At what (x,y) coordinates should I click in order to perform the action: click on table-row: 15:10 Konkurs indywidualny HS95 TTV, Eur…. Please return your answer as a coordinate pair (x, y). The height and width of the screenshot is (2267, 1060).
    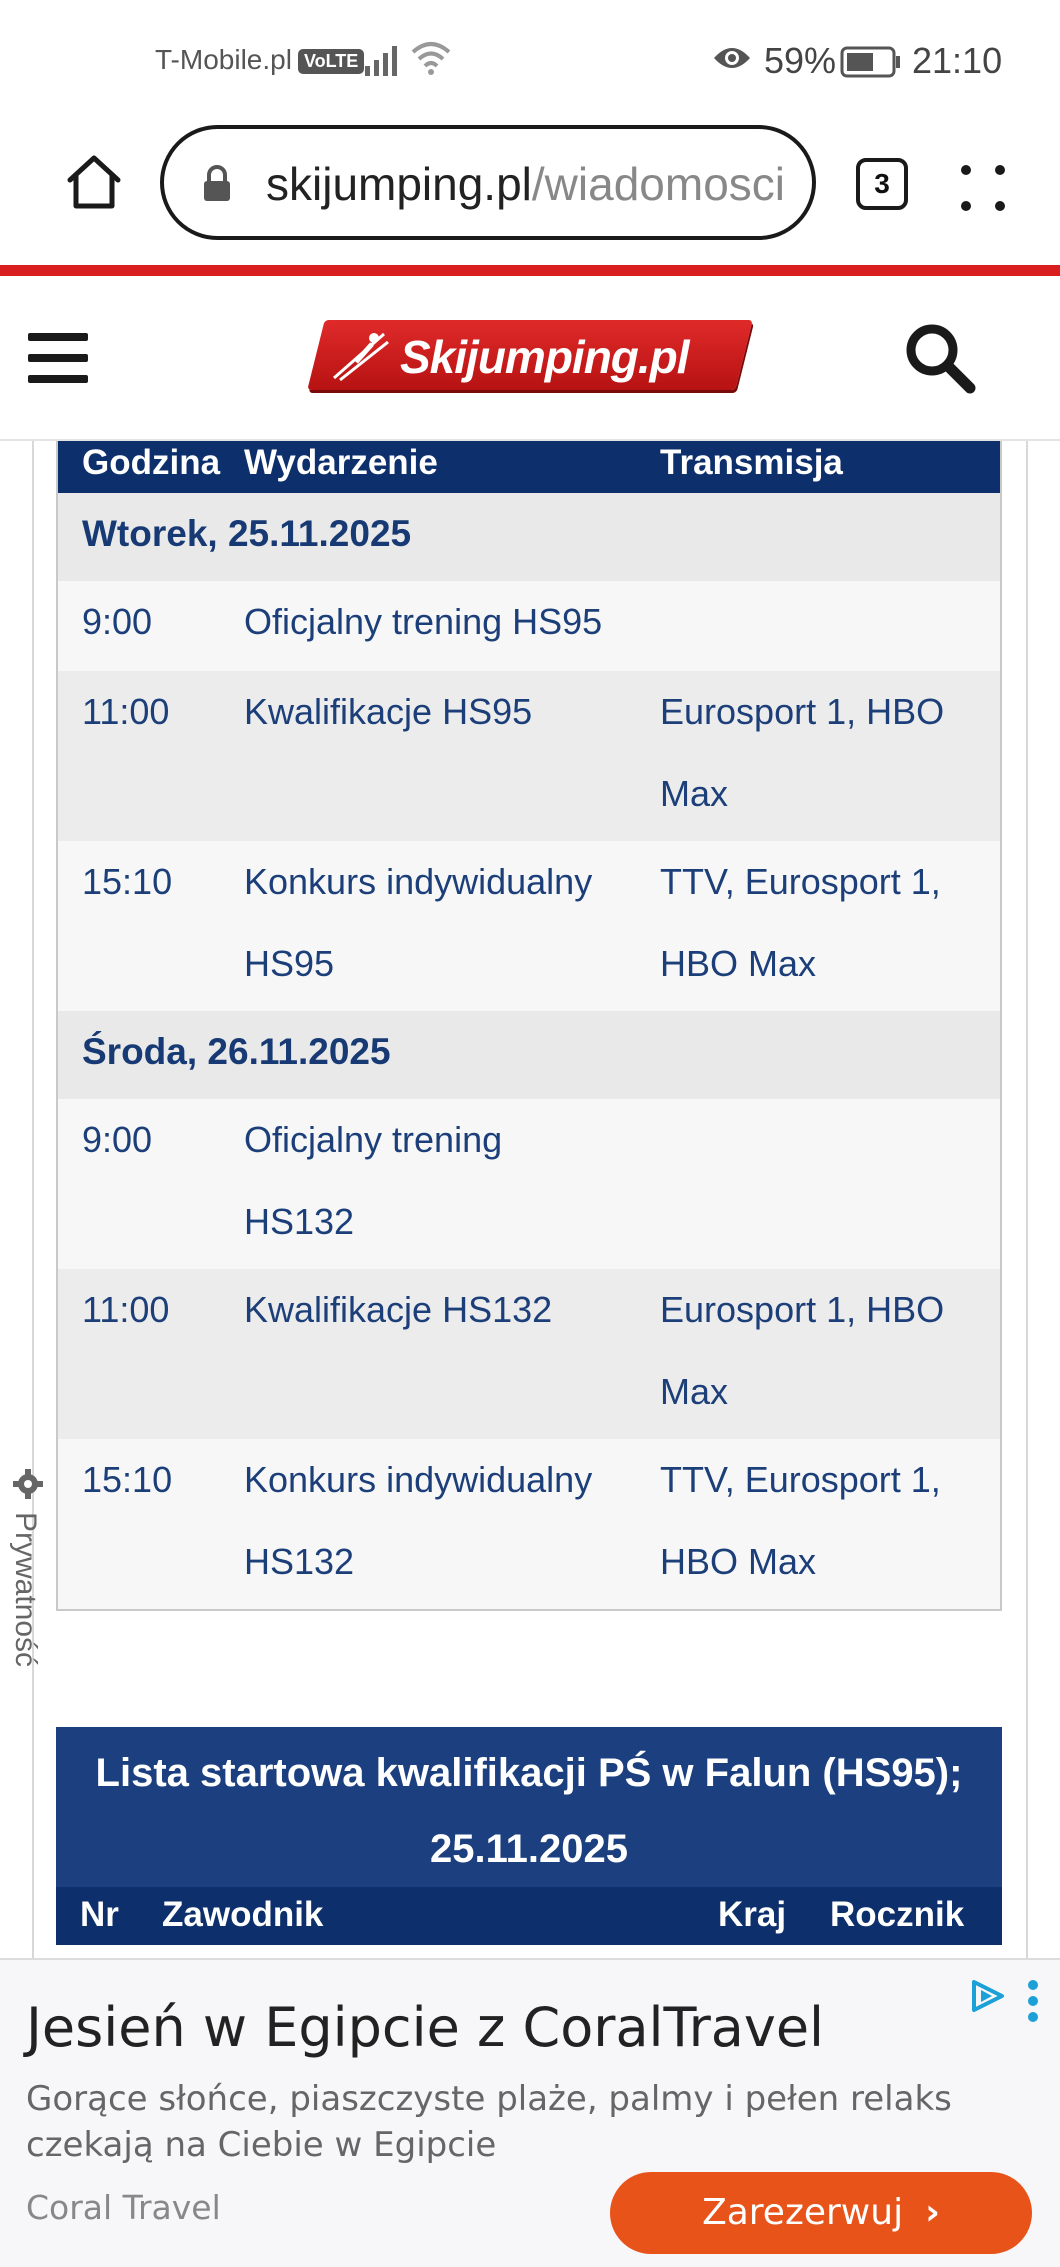
    Looking at the image, I should click on (529, 926).